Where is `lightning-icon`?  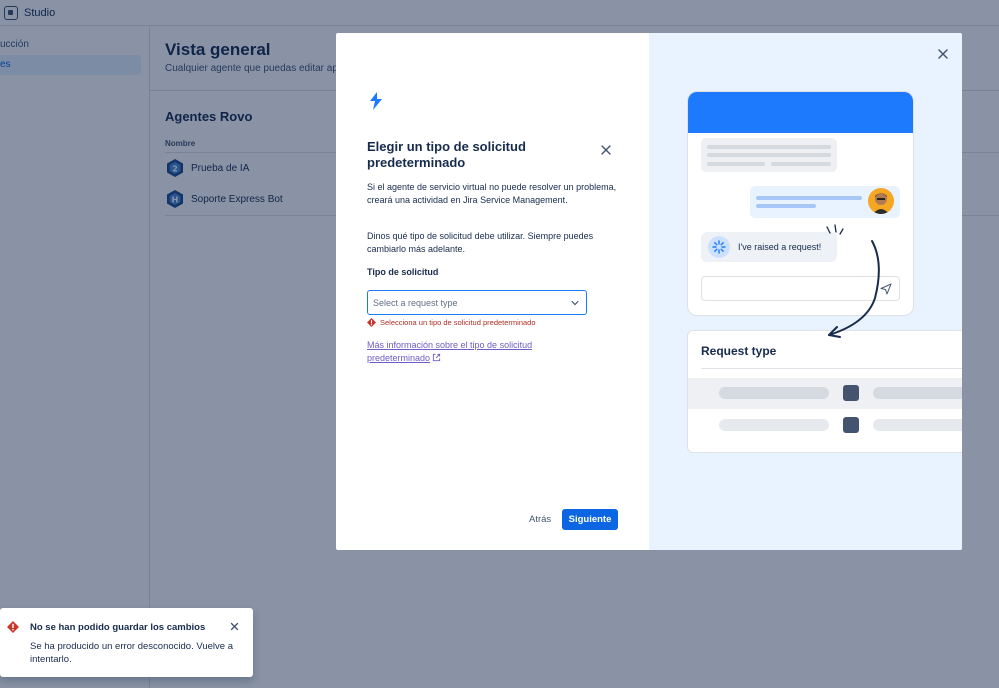
lightning-icon is located at coordinates (376, 101).